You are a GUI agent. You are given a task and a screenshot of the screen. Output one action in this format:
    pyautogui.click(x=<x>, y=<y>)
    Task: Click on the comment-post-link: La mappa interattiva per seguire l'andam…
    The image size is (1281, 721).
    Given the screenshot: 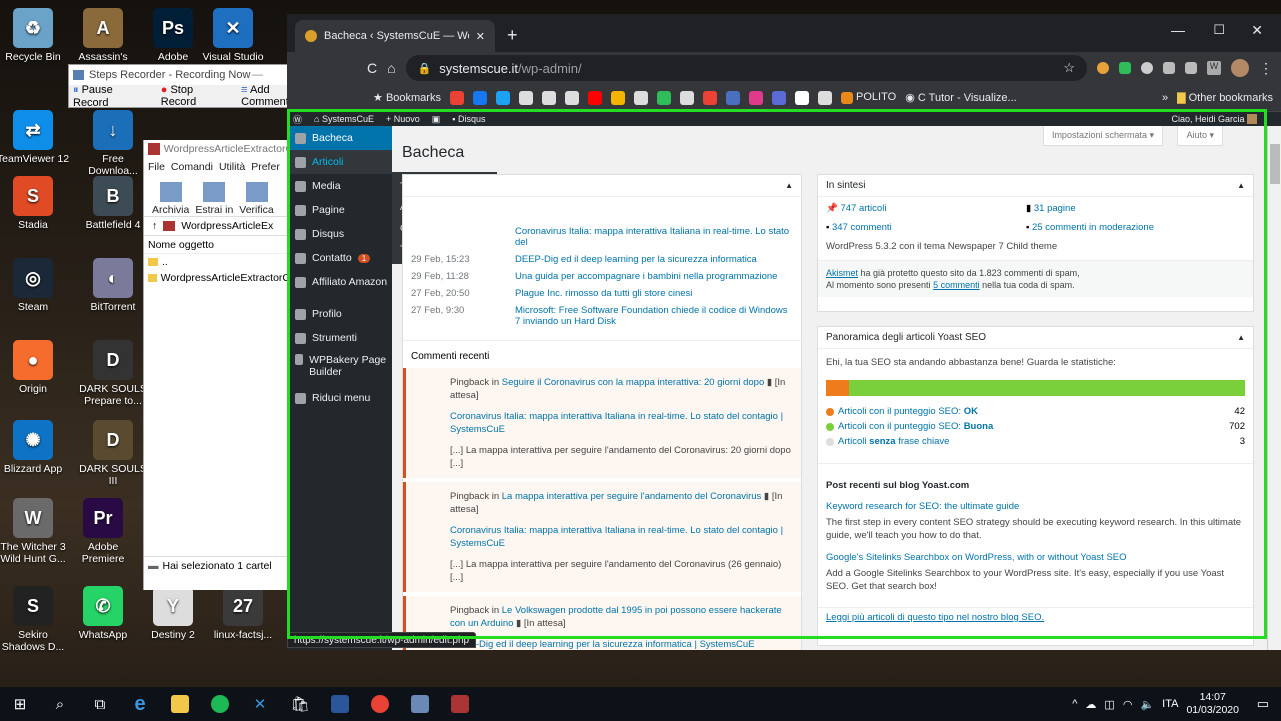 What is the action you would take?
    pyautogui.click(x=632, y=496)
    